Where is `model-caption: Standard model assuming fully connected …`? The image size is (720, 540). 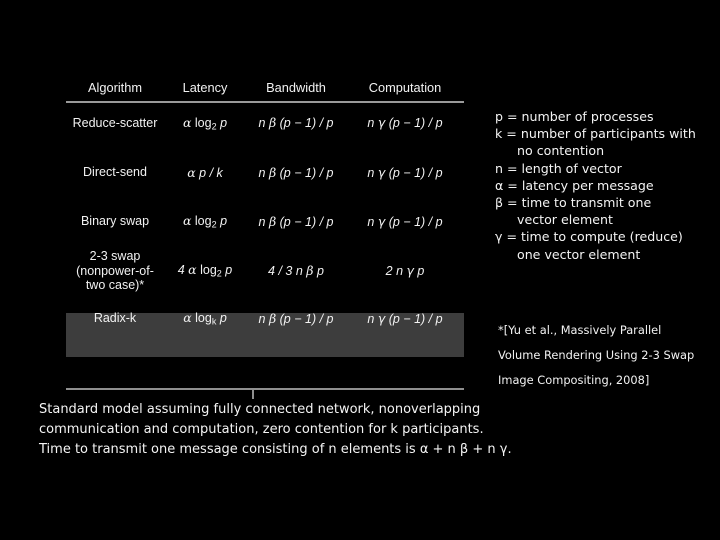
model-caption: Standard model assuming fully connected … is located at coordinates (275, 430).